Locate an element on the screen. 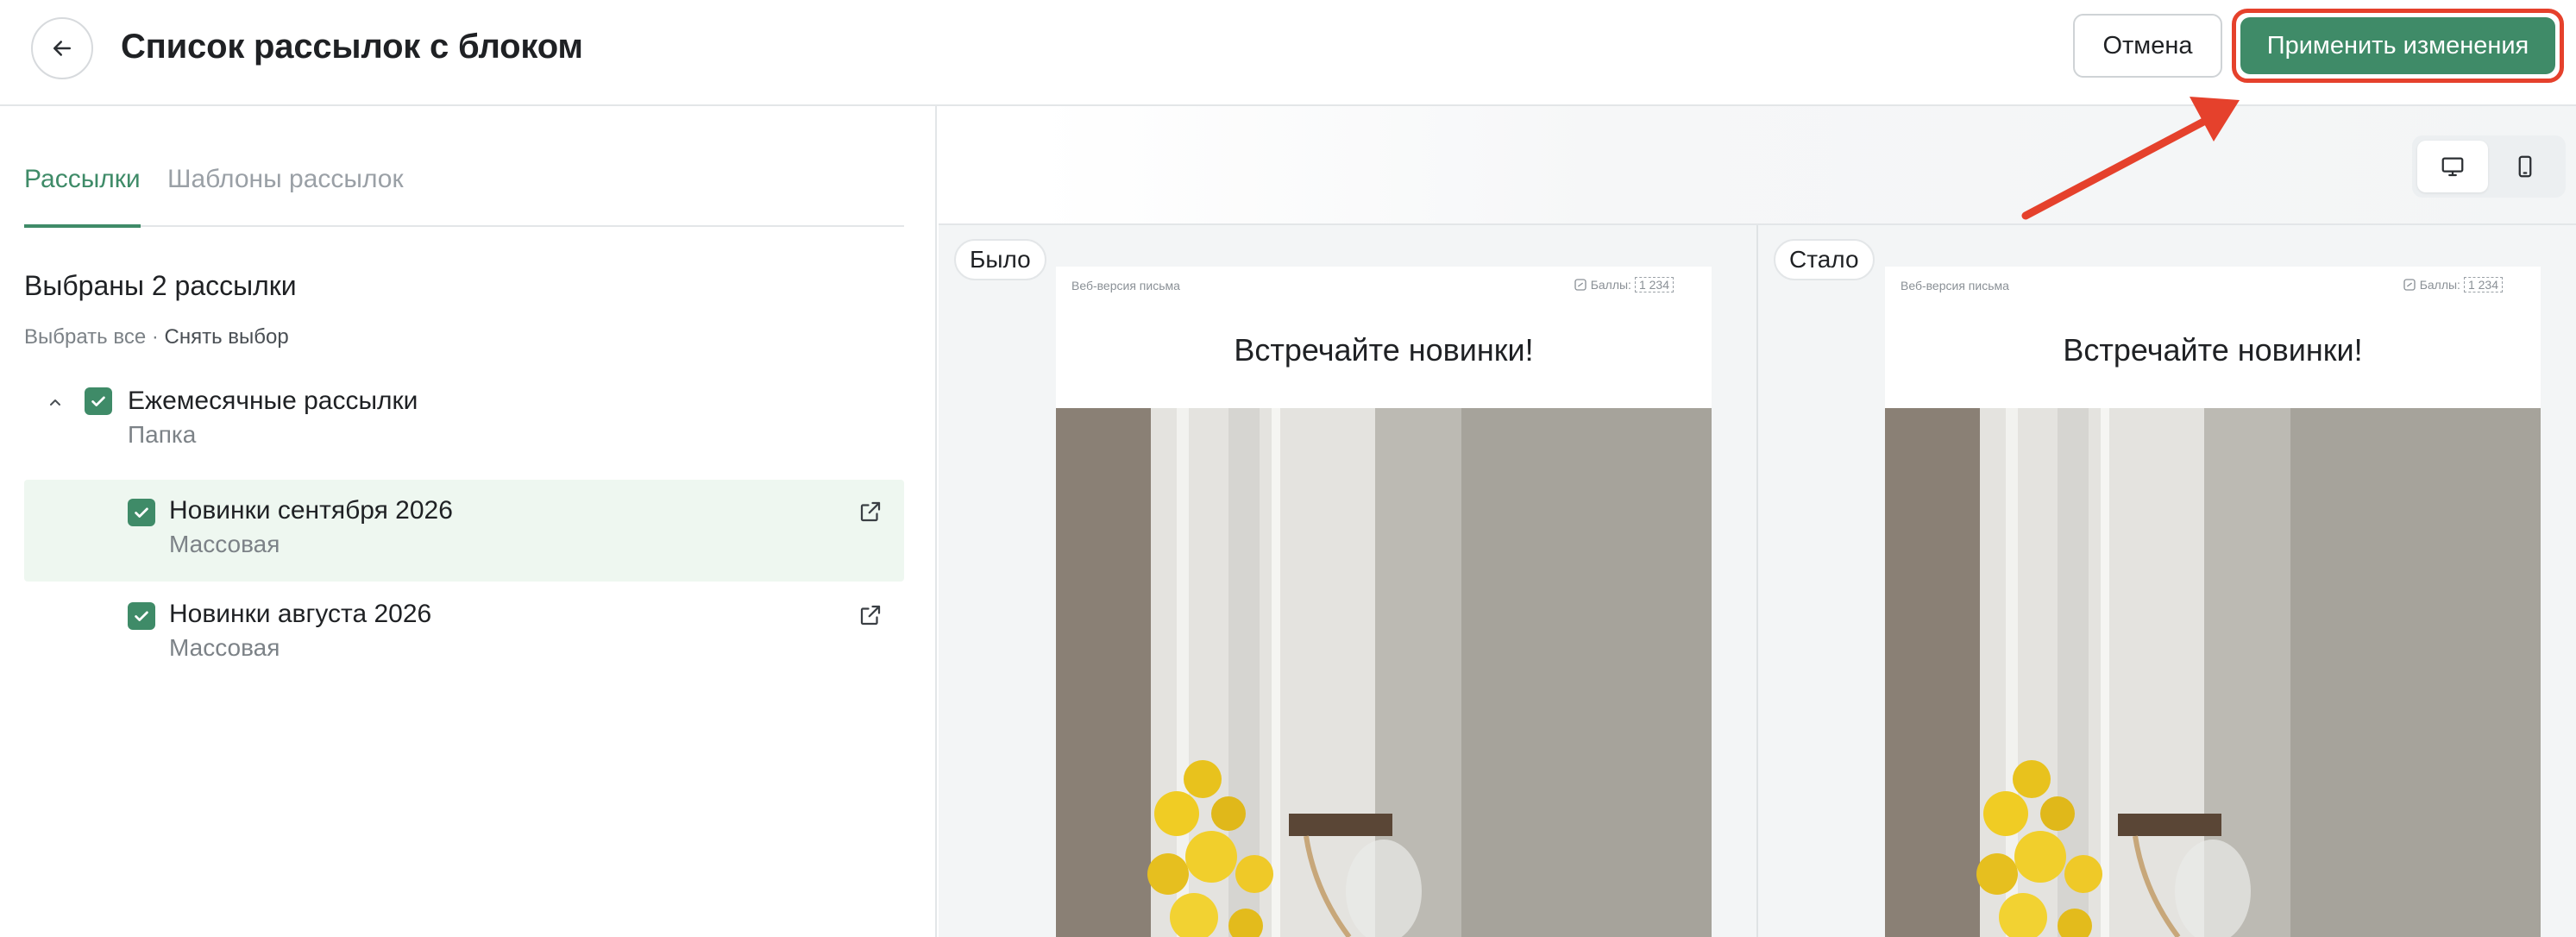  mobile-icon is located at coordinates (2525, 166).